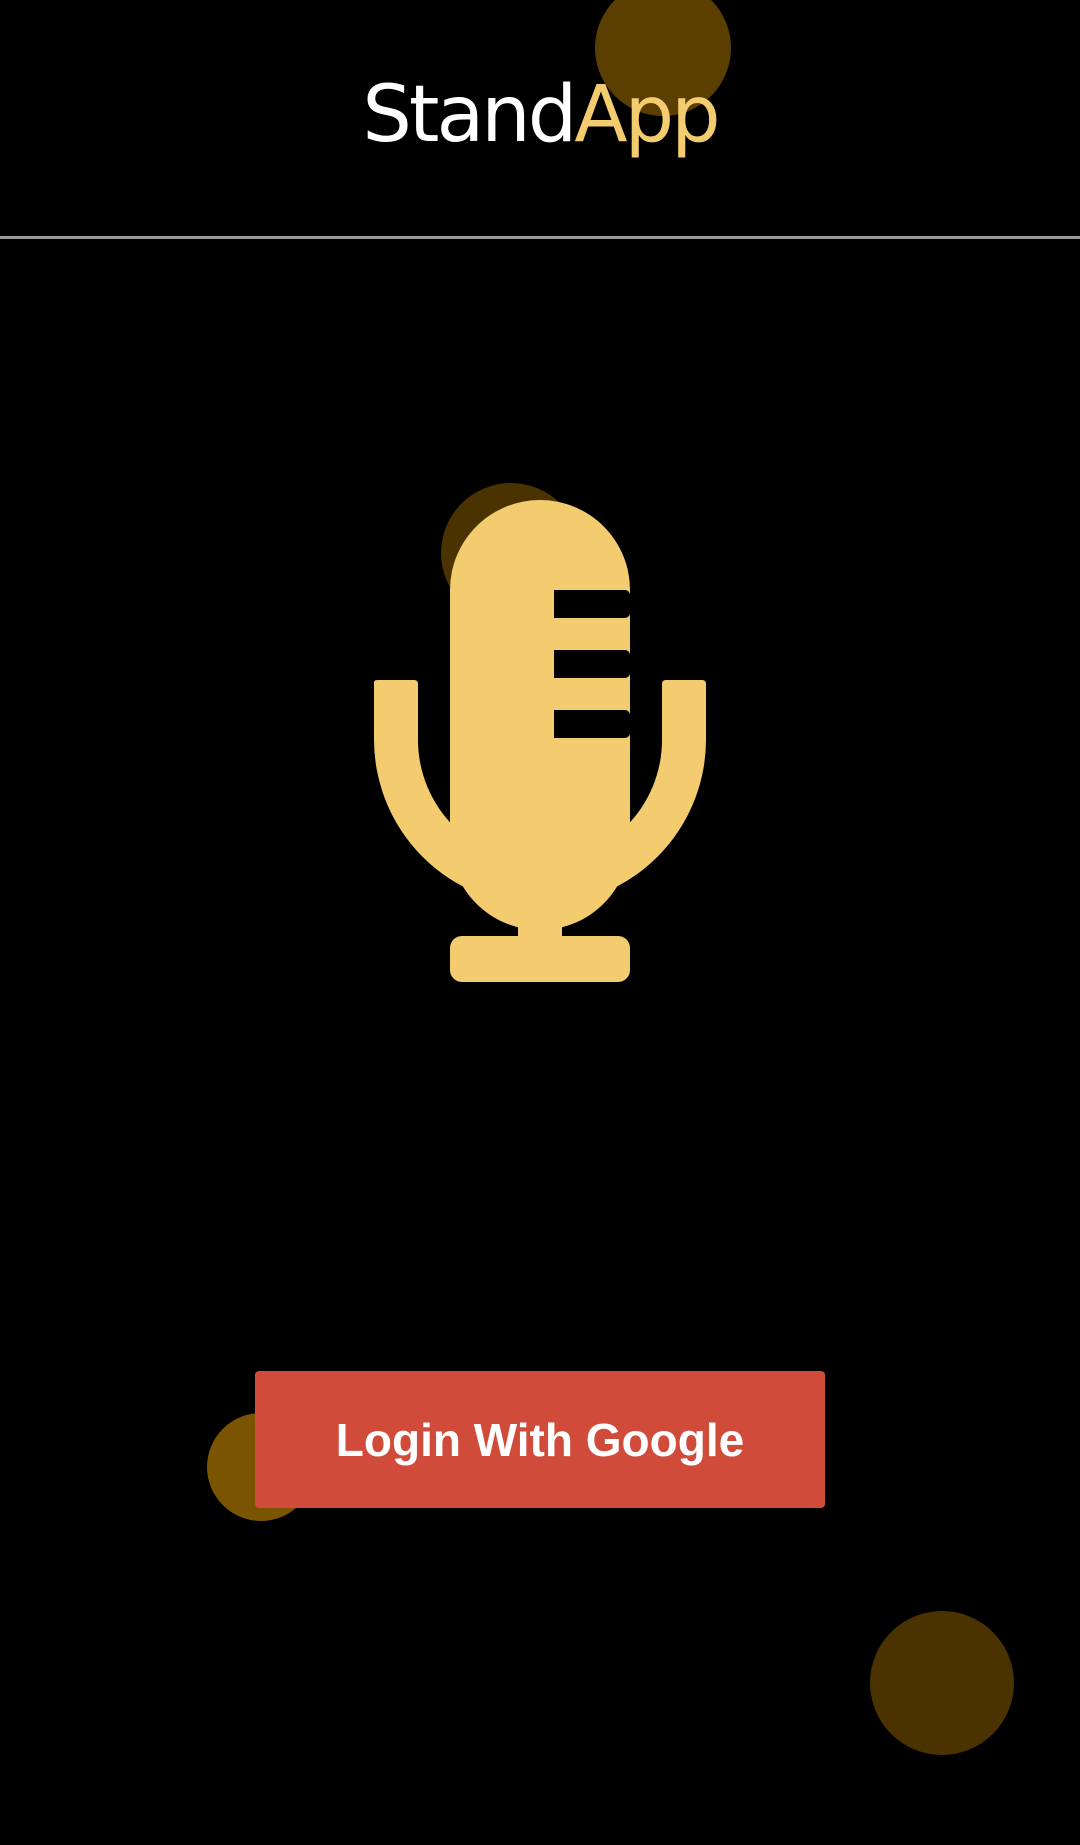 The height and width of the screenshot is (1845, 1080). What do you see at coordinates (540, 237) in the screenshot?
I see `header-divider` at bounding box center [540, 237].